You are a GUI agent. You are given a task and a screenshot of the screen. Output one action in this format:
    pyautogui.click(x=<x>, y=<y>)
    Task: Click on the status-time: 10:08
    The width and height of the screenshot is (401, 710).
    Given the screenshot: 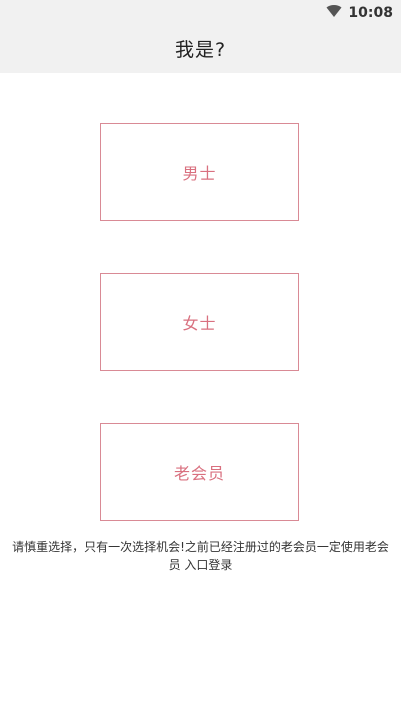 What is the action you would take?
    pyautogui.click(x=370, y=12)
    